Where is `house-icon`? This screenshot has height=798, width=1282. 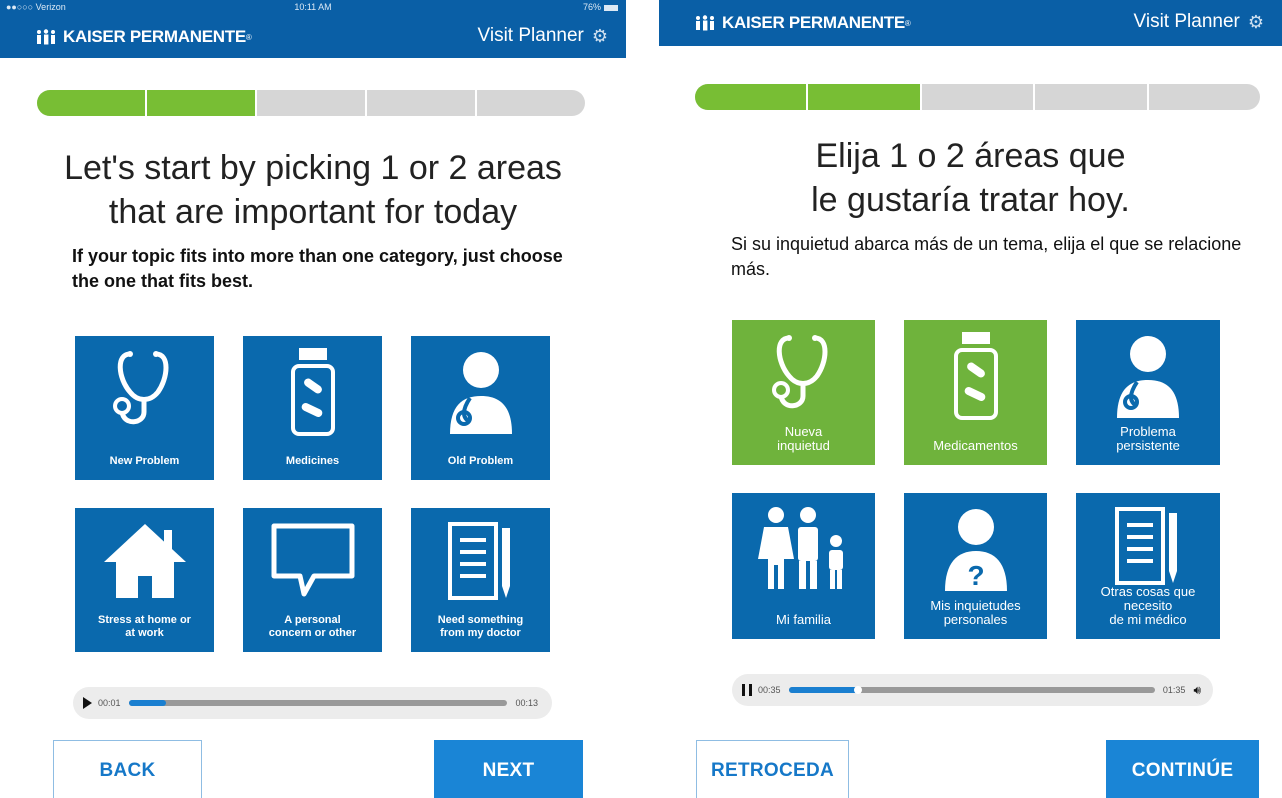
house-icon is located at coordinates (144, 561).